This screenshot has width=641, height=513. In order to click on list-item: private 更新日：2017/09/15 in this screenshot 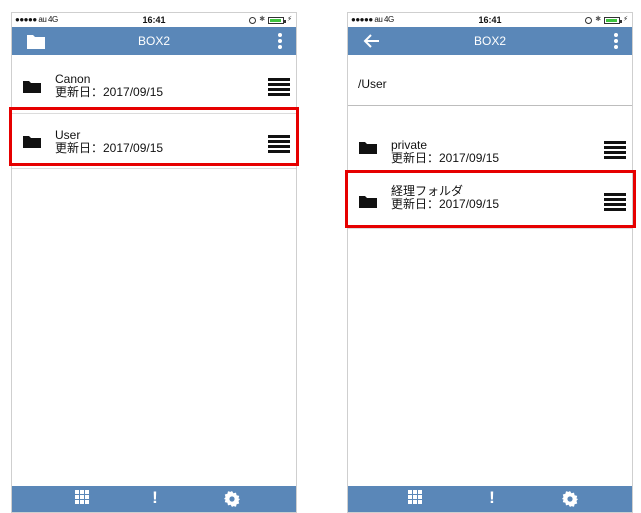, I will do `click(490, 143)`.